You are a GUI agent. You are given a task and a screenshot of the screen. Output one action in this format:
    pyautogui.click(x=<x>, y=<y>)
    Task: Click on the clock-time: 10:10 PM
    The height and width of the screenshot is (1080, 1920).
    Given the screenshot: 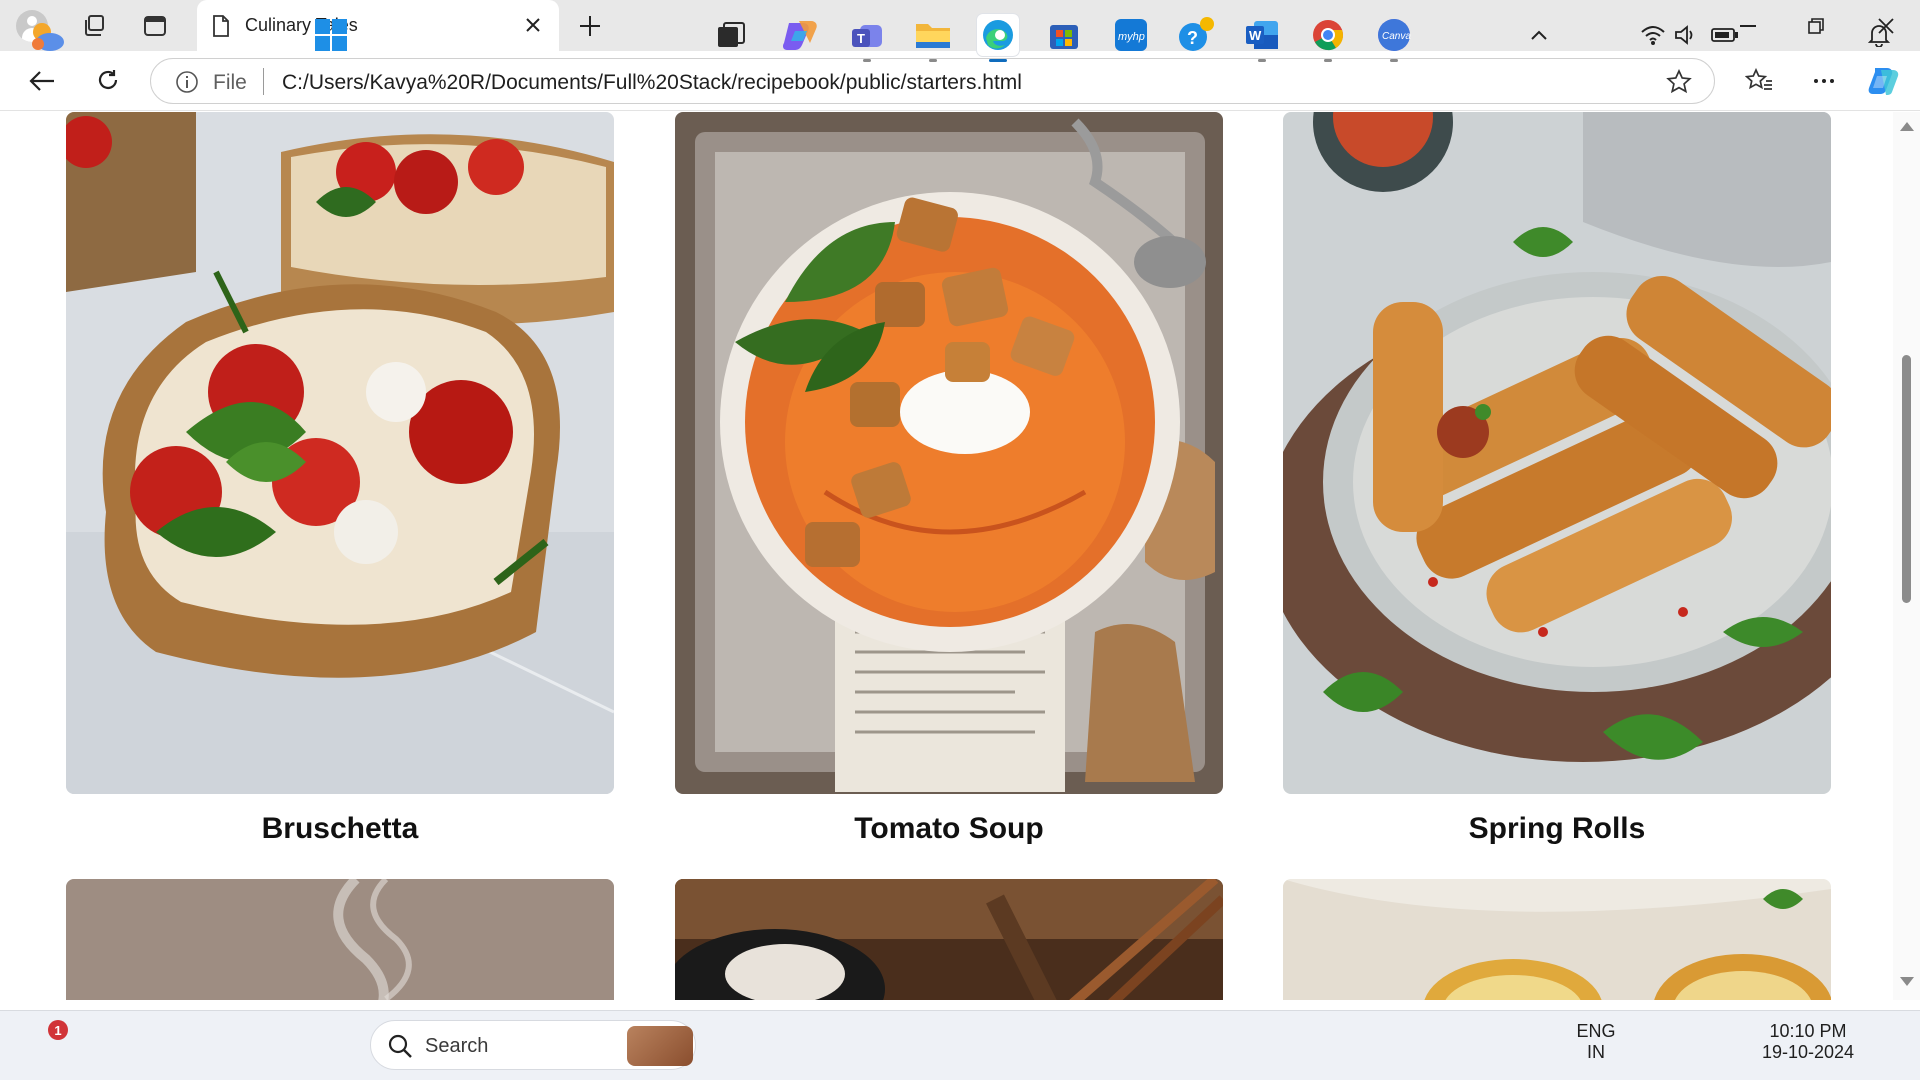 What is the action you would take?
    pyautogui.click(x=1808, y=1031)
    